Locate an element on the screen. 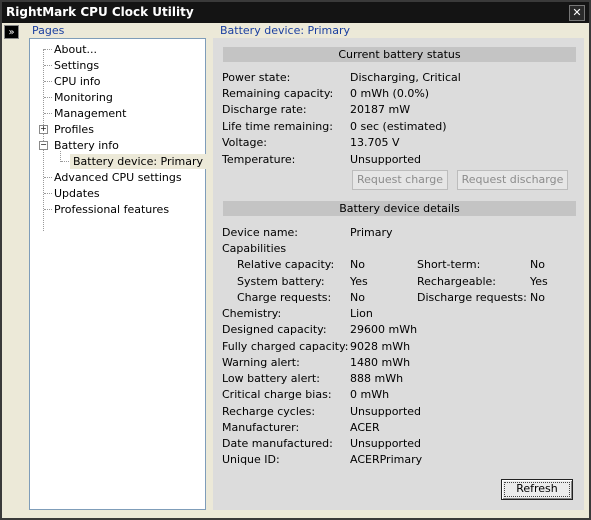  relative-capacity-label: Relative capacity: is located at coordinates (286, 264).